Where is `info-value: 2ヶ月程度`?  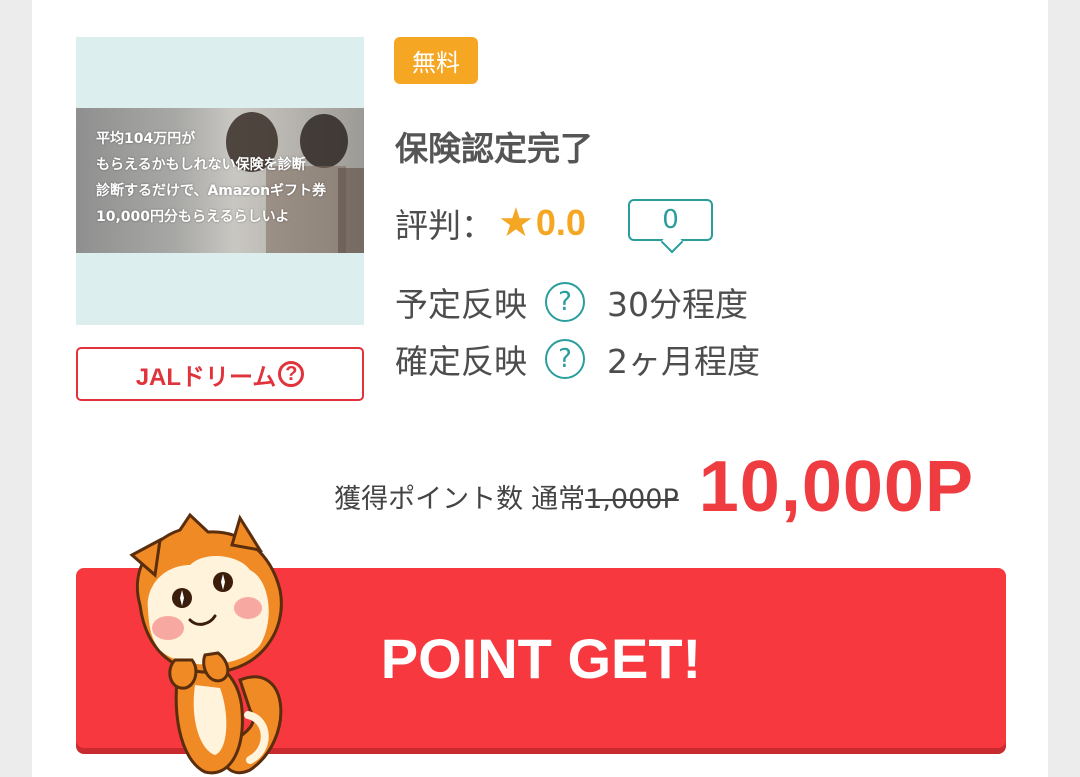
info-value: 2ヶ月程度 is located at coordinates (683, 361).